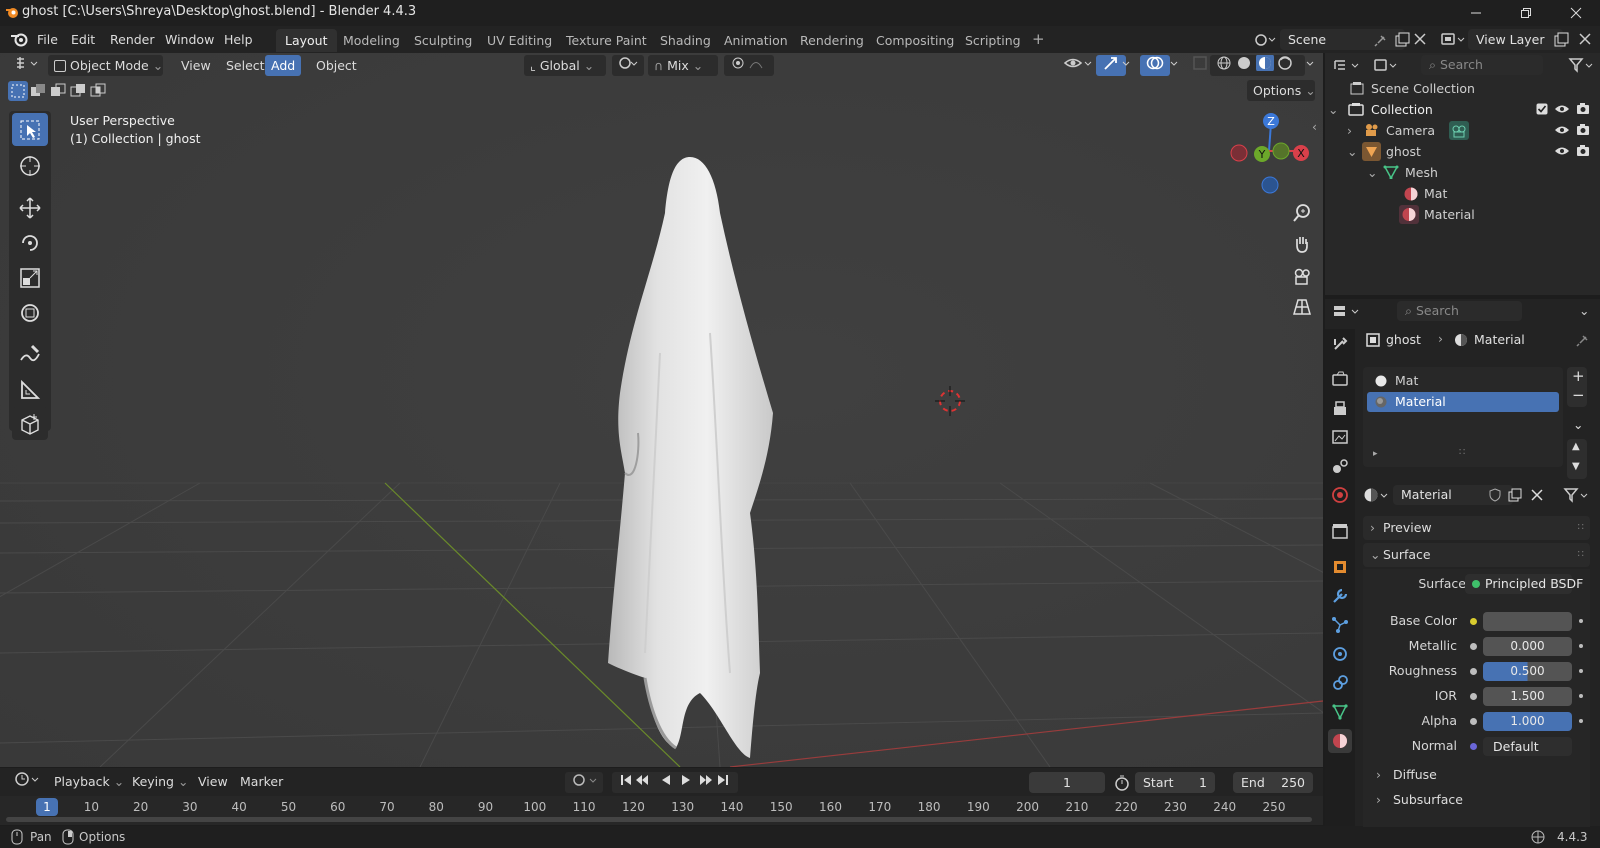  I want to click on menu-help: Help, so click(238, 39).